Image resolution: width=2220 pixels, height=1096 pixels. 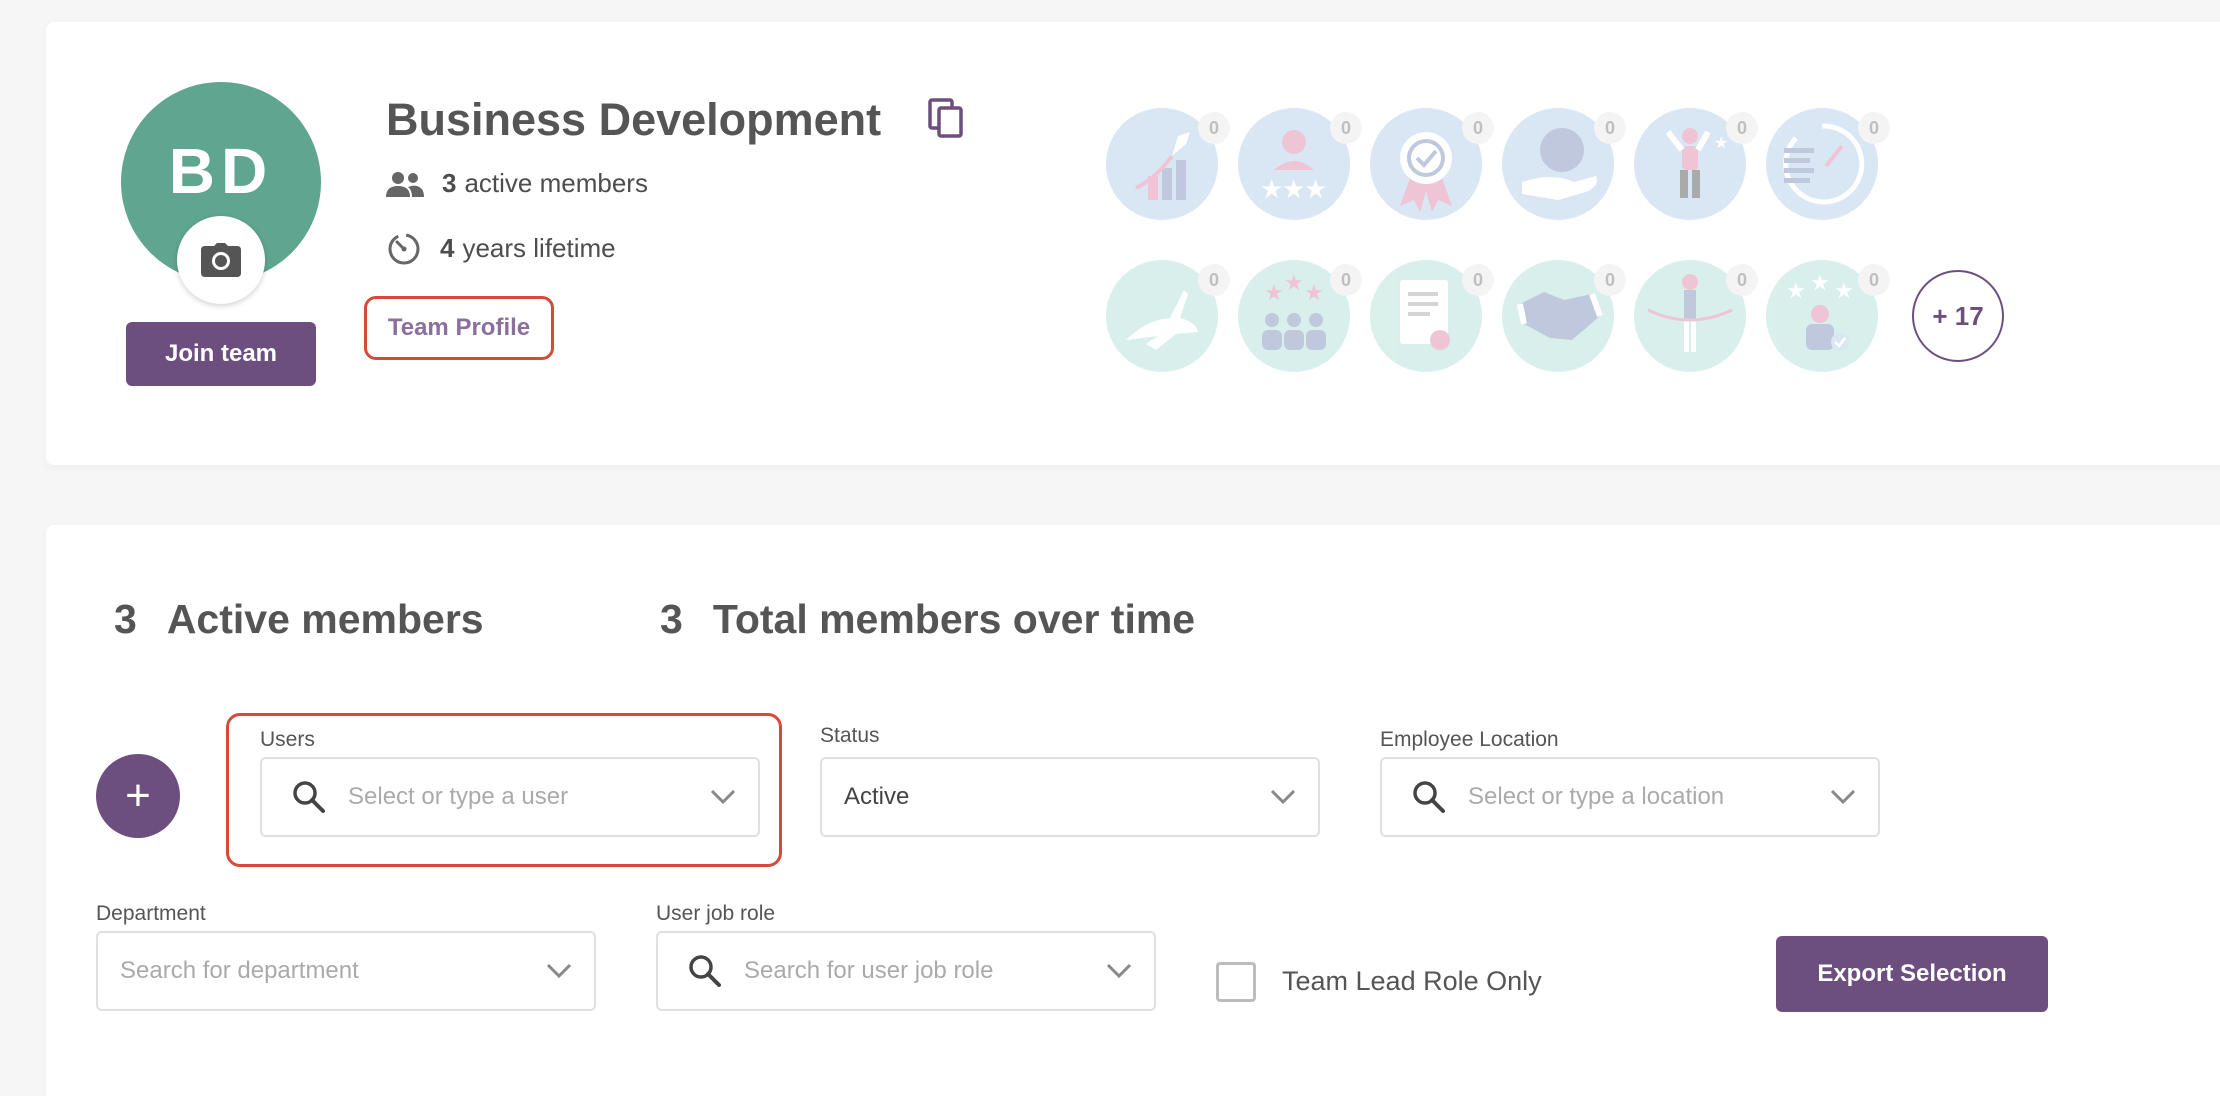 What do you see at coordinates (1236, 982) in the screenshot?
I see `team-lead-checkbox` at bounding box center [1236, 982].